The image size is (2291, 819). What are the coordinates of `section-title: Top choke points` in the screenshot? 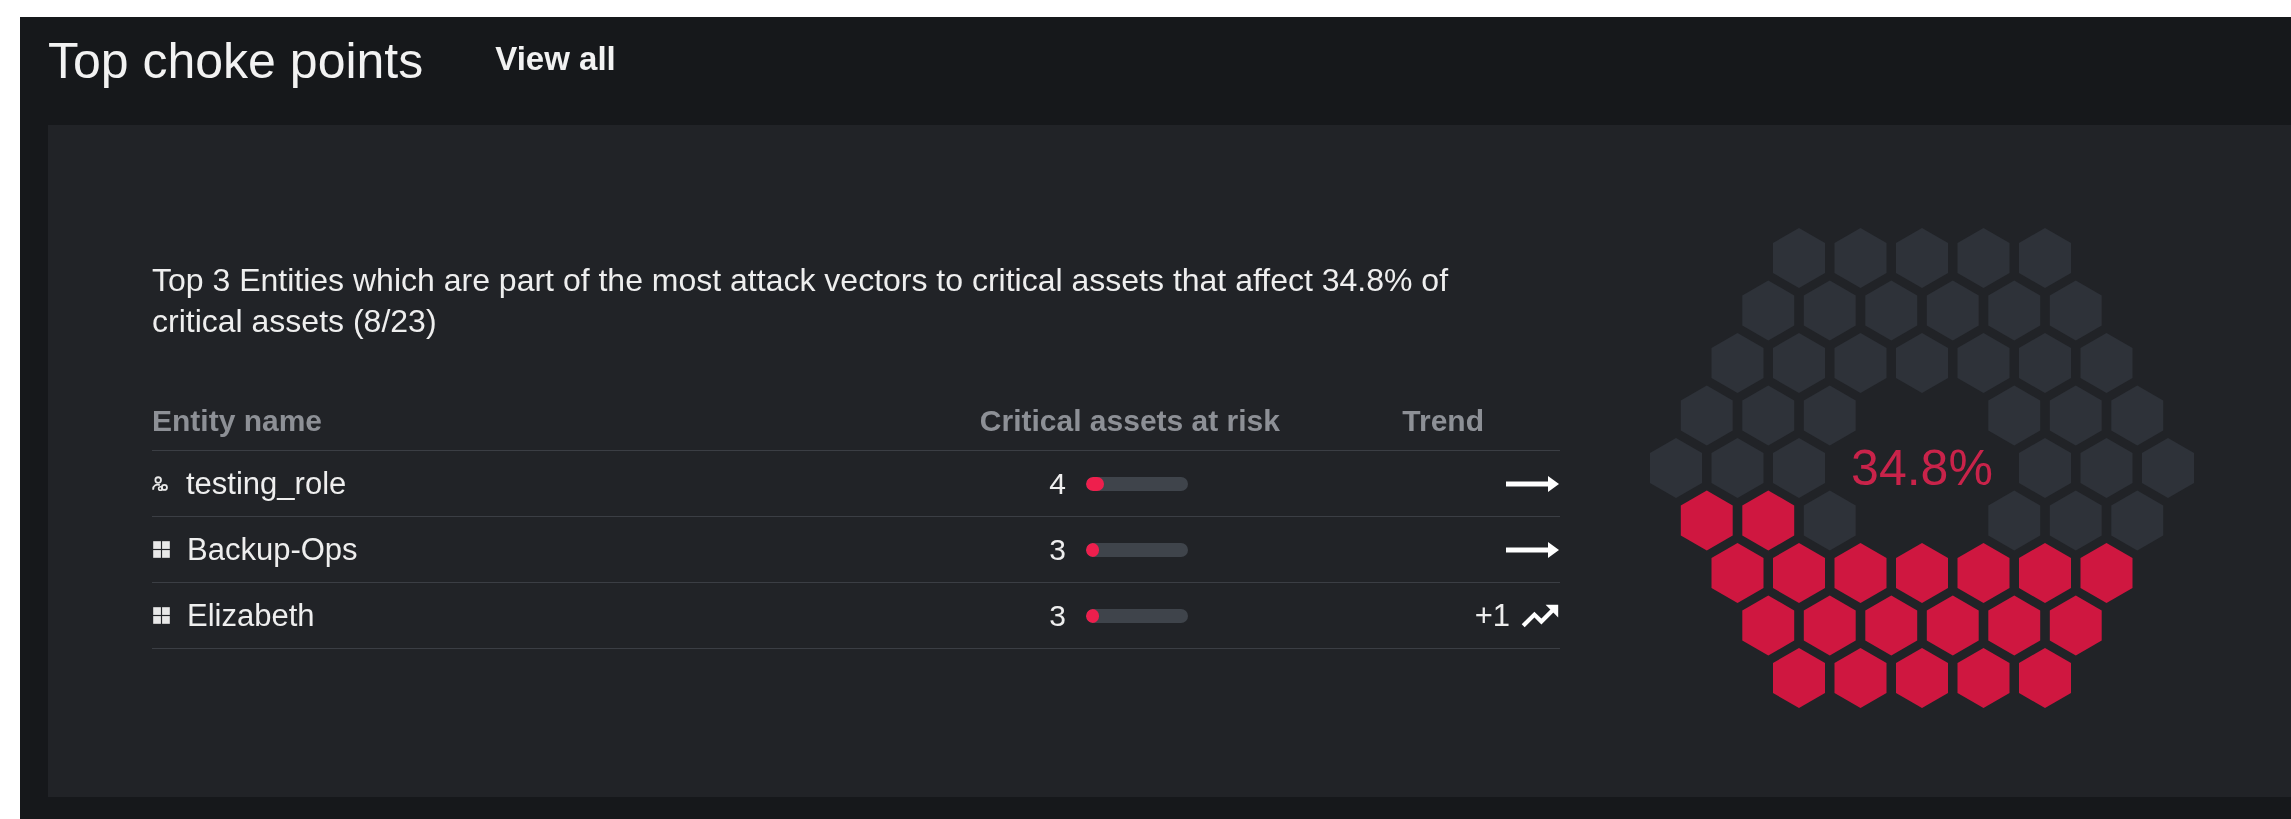 It's located at (236, 61).